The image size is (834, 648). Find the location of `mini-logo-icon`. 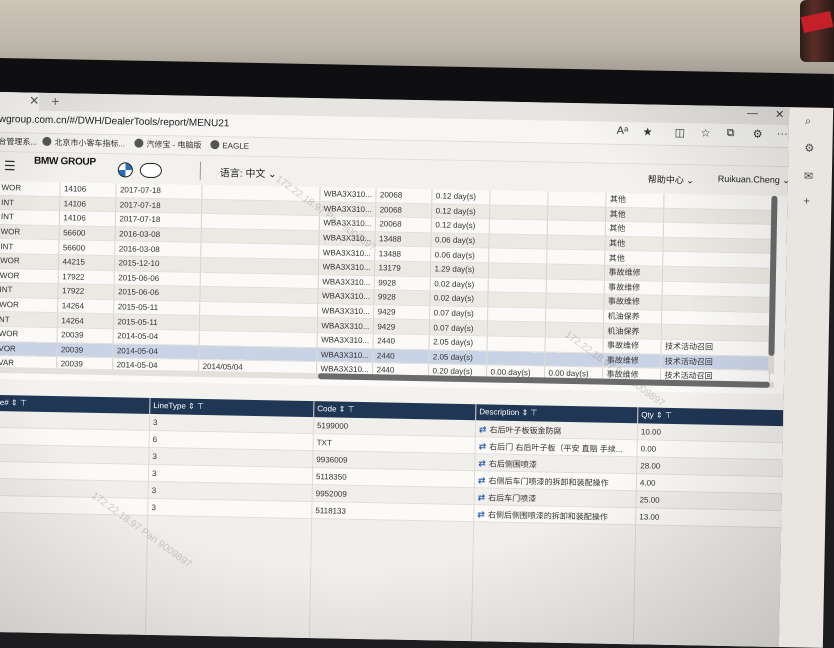

mini-logo-icon is located at coordinates (151, 170).